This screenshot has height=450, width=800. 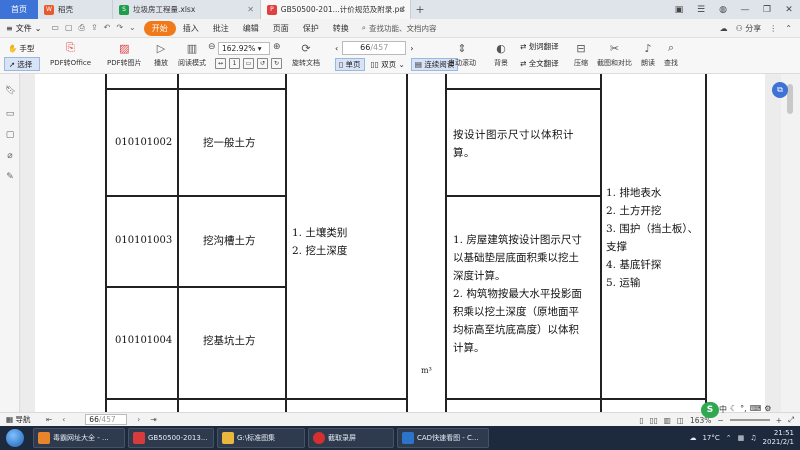 I want to click on select-tool-button: ➚ 选择, so click(x=22, y=64).